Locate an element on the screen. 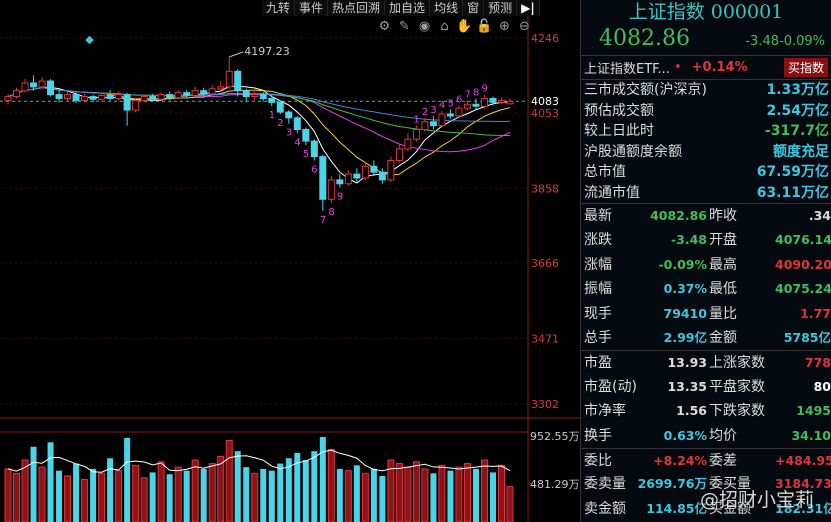  stat-label: 涨跌 is located at coordinates (598, 240).